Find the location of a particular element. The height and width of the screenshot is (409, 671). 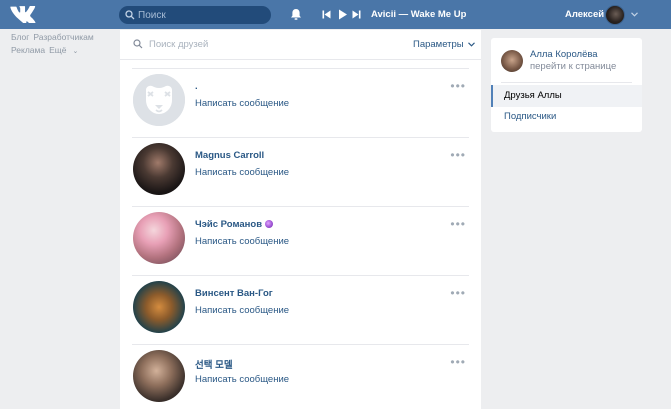

developers-link: Разработчикам is located at coordinates (63, 37).